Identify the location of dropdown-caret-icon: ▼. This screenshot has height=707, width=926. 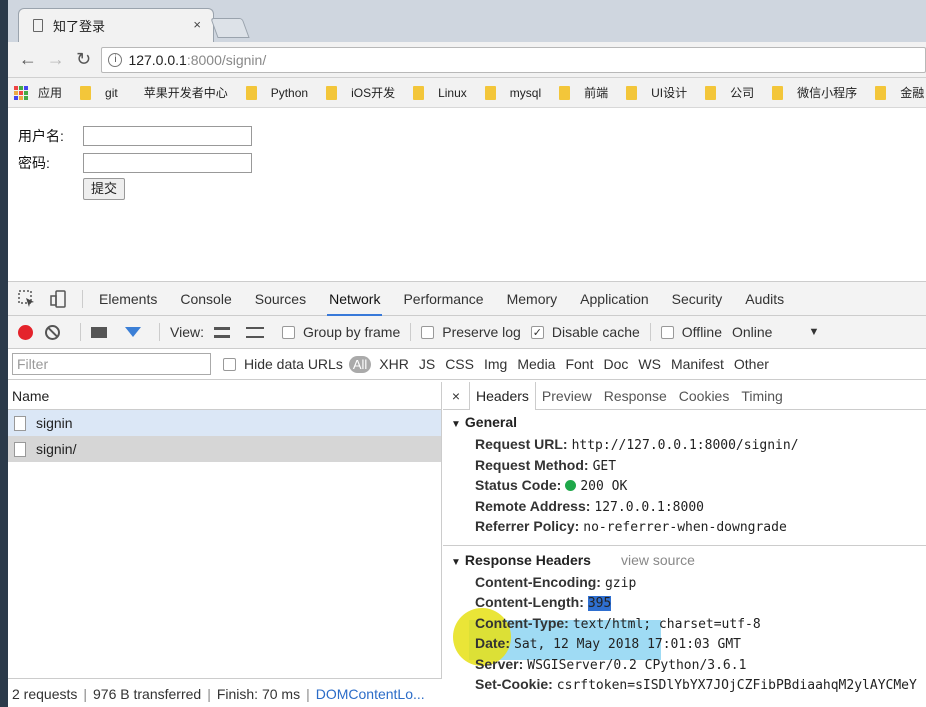
(813, 332).